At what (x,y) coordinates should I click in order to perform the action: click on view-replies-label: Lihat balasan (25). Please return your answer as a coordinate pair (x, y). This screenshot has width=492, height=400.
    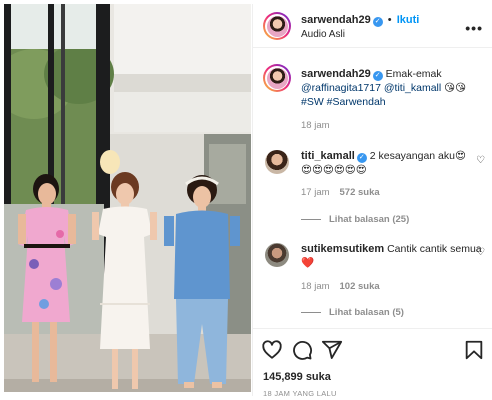
    Looking at the image, I should click on (369, 219).